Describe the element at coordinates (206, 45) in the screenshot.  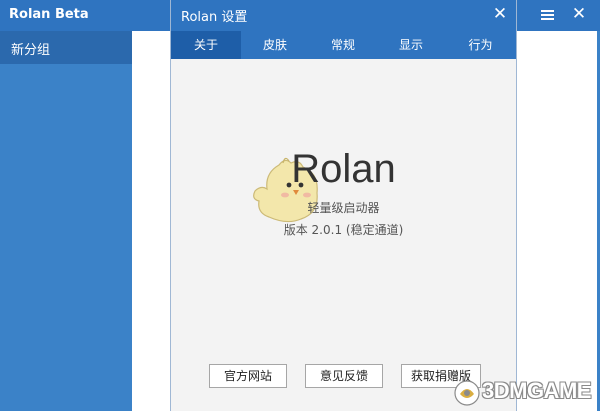
I see `tab-about: 关于` at that location.